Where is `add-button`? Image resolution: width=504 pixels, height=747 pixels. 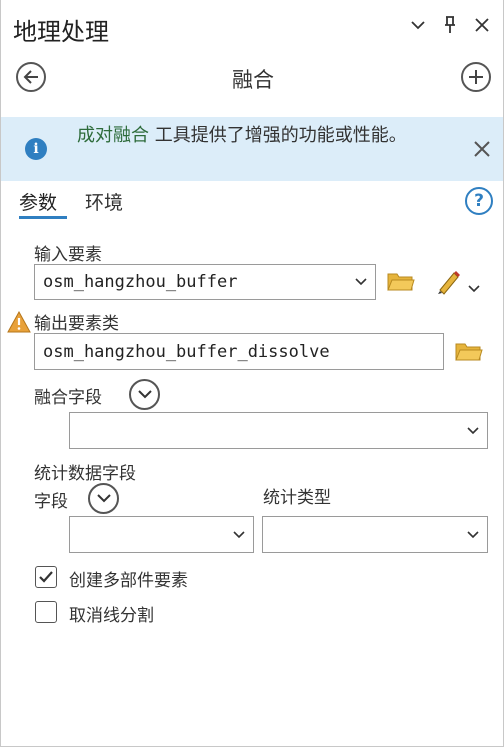
add-button is located at coordinates (476, 77).